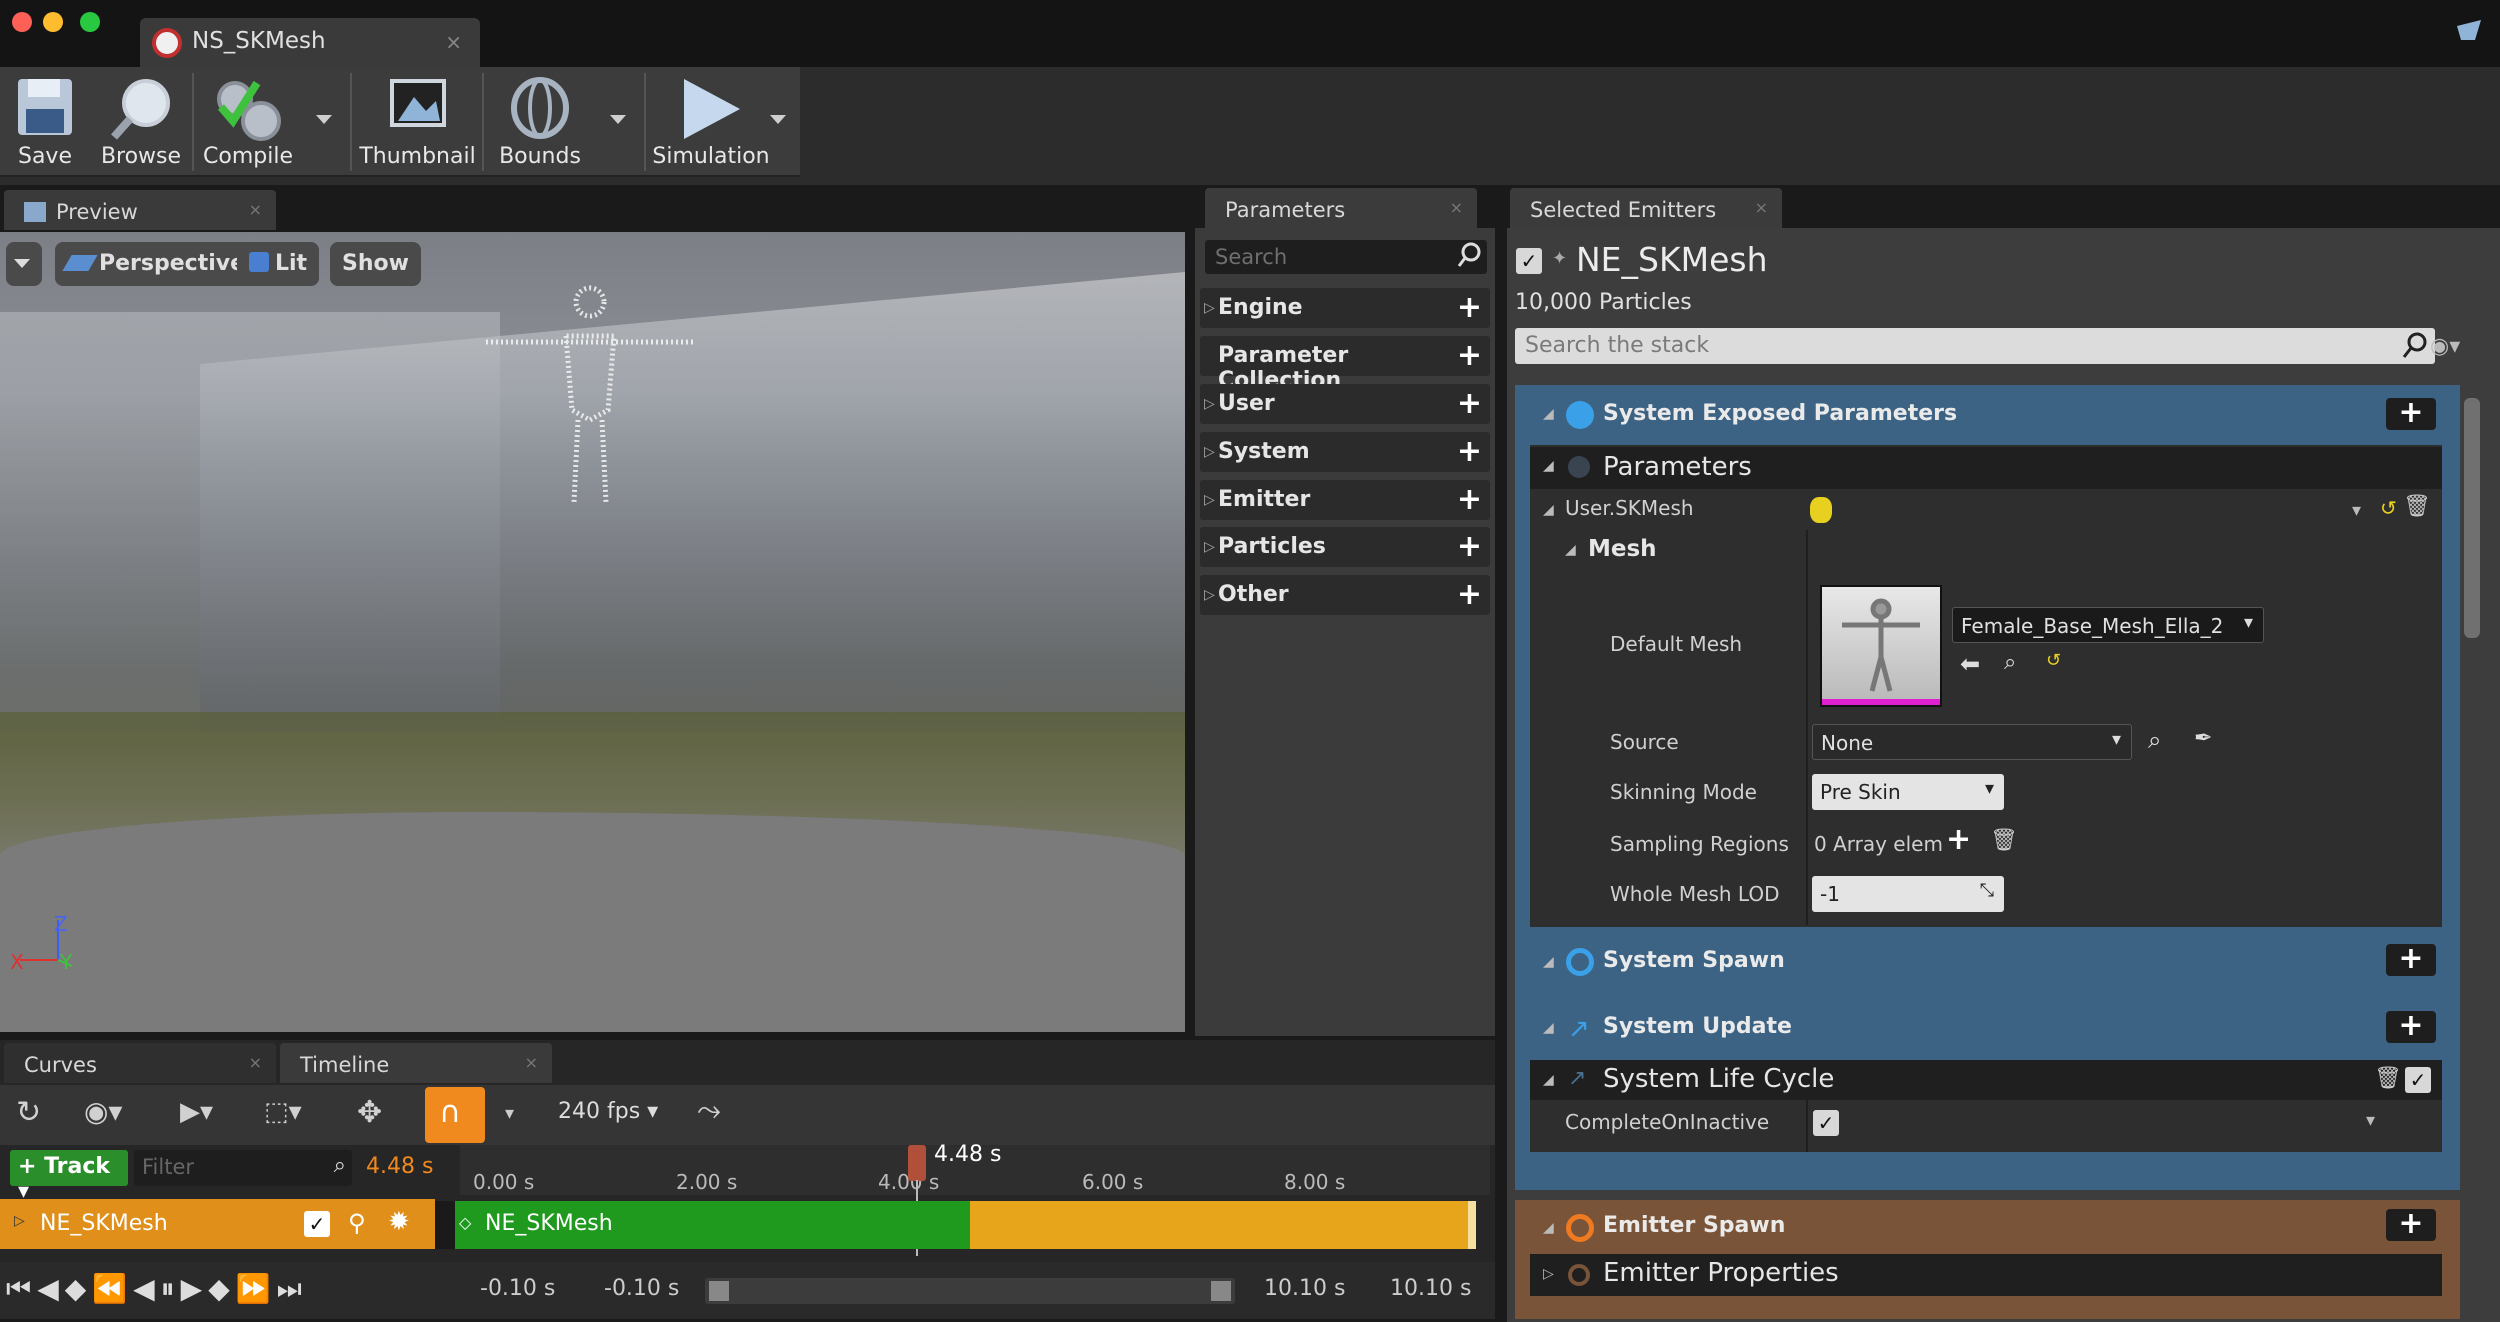 The width and height of the screenshot is (2500, 1322). What do you see at coordinates (1908, 792) in the screenshot?
I see `skinning-mode-dropdown: Pre Skin ▾` at bounding box center [1908, 792].